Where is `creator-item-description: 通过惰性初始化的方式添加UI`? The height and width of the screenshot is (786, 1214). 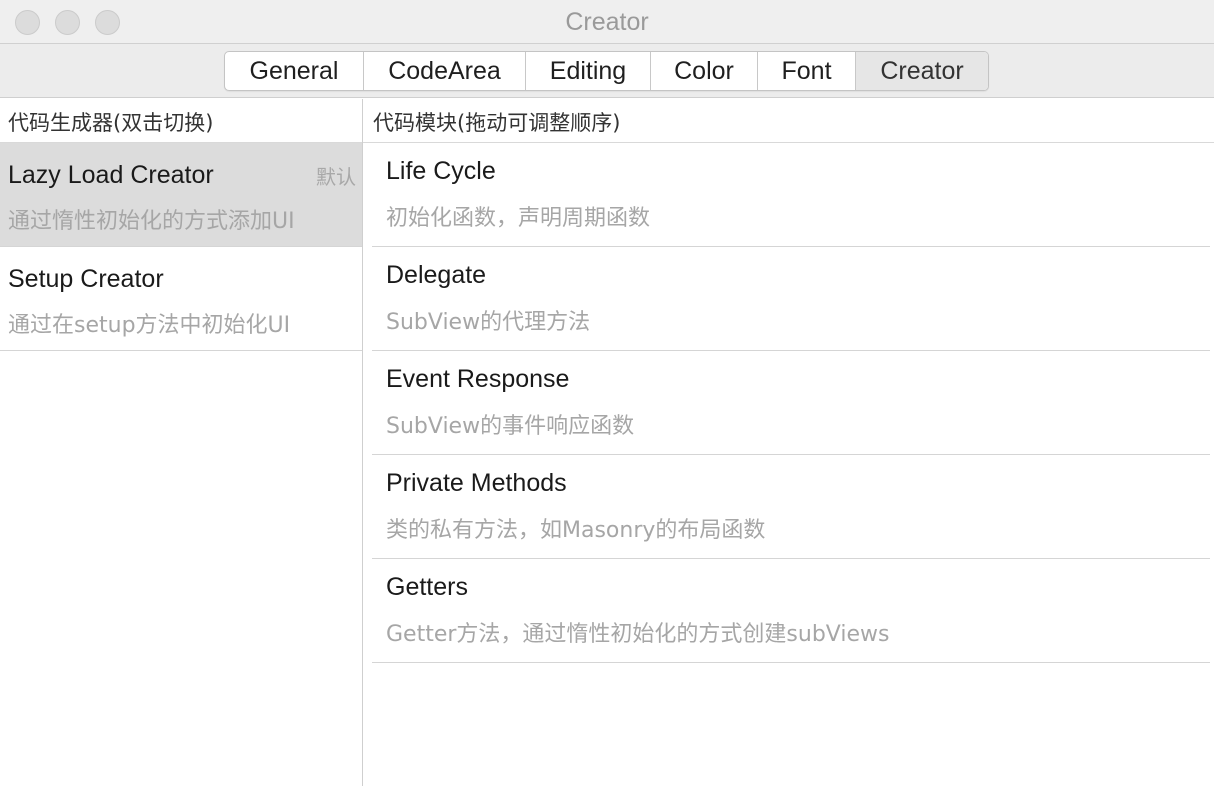 creator-item-description: 通过惰性初始化的方式添加UI is located at coordinates (151, 221).